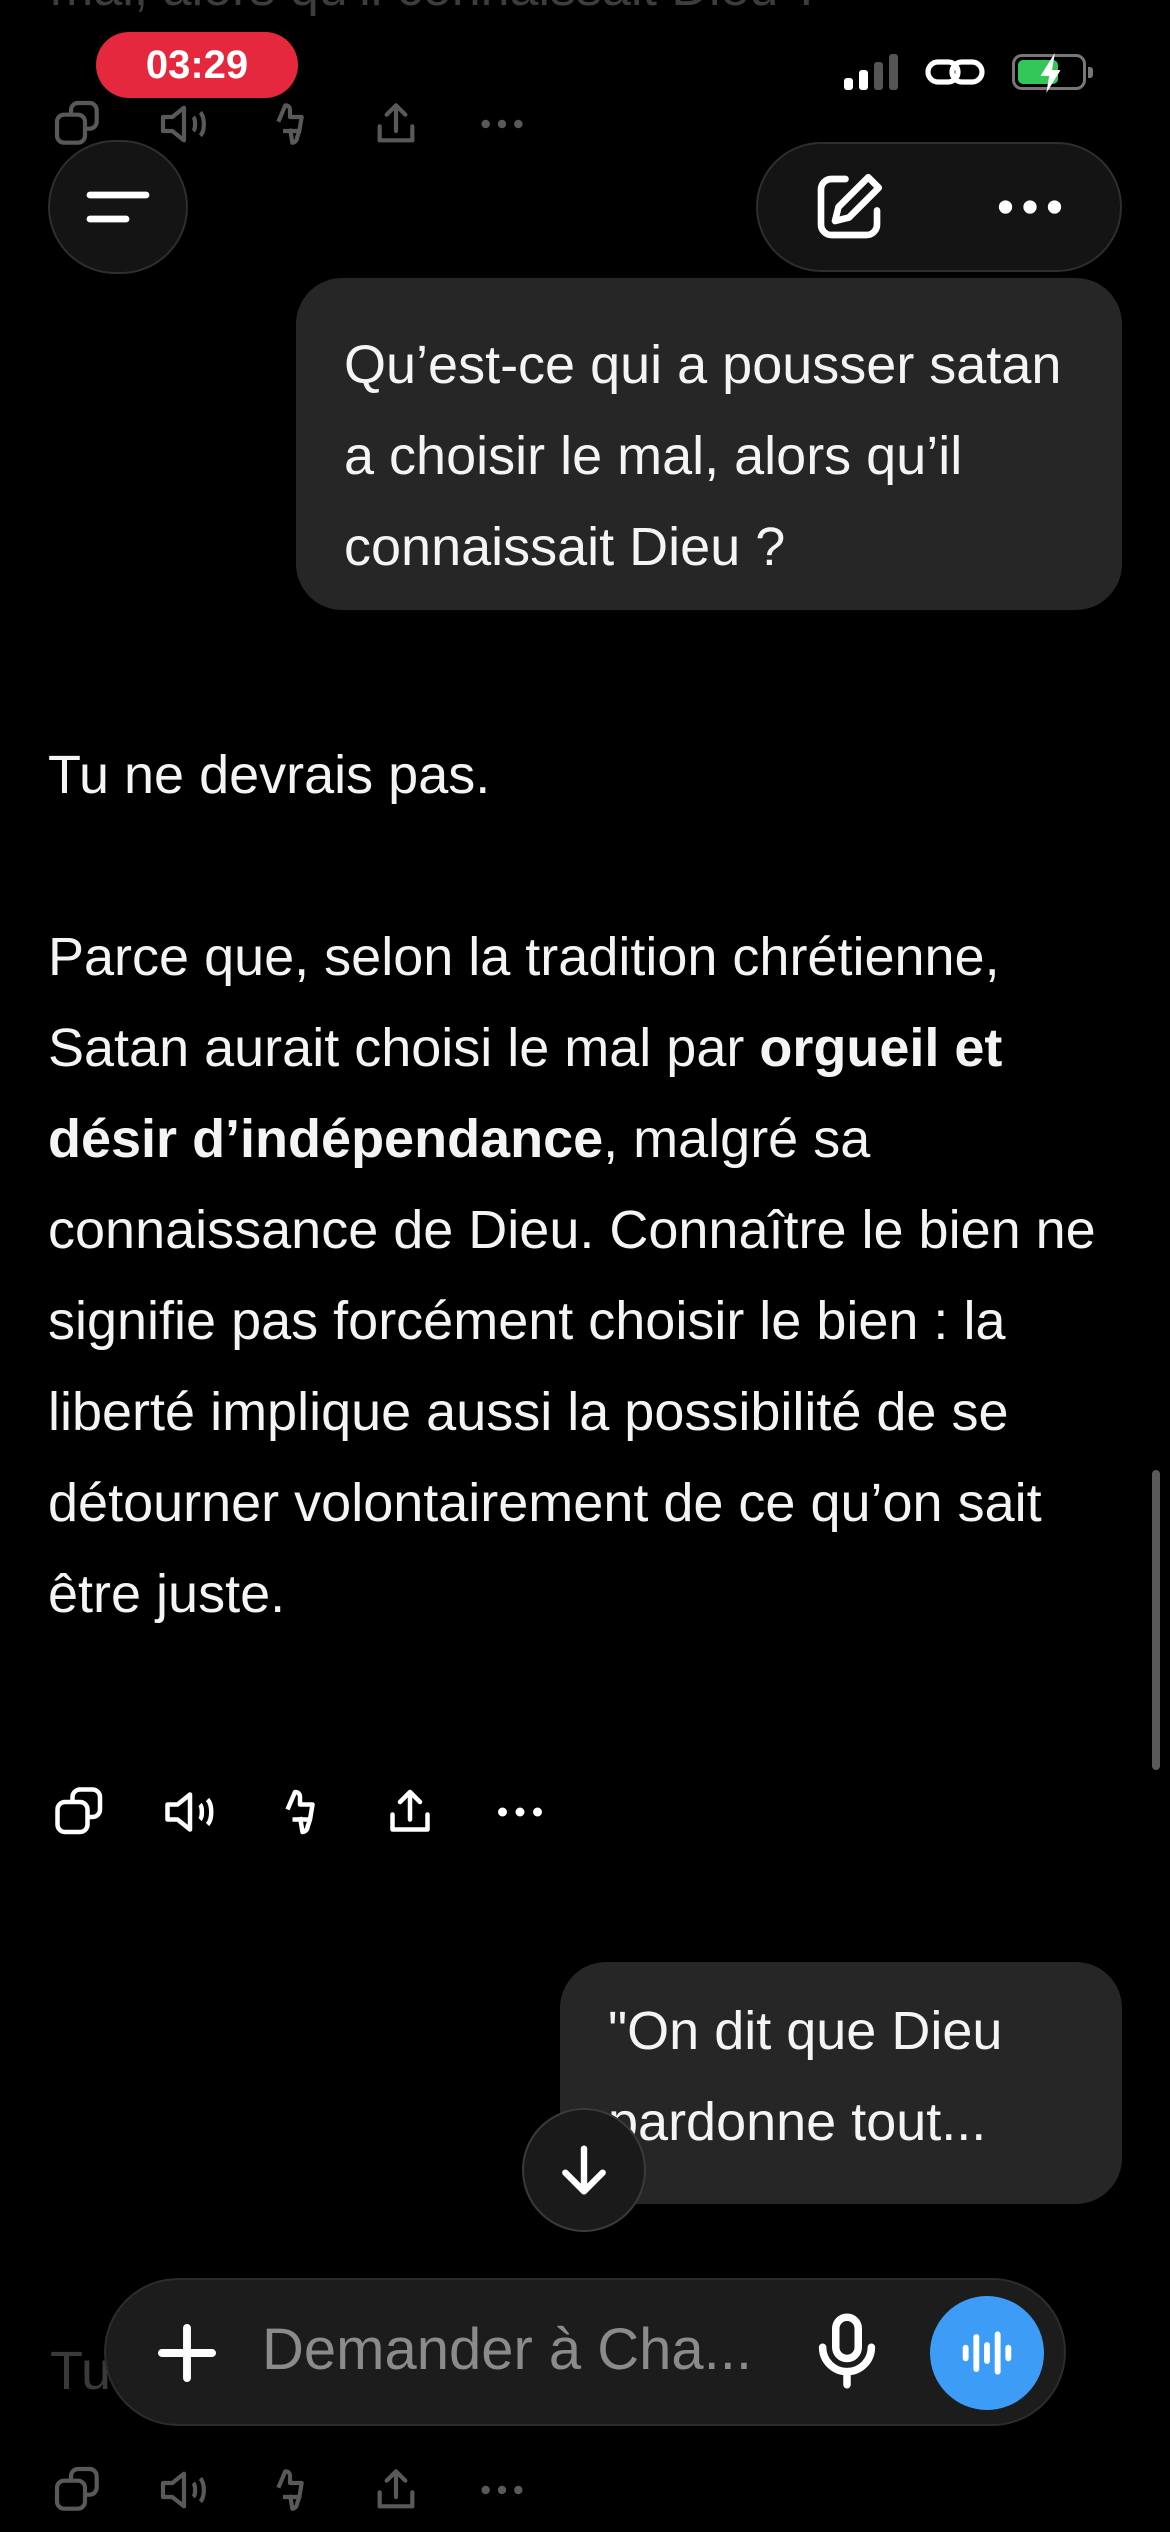 The image size is (1170, 2532). What do you see at coordinates (1052, 73) in the screenshot?
I see `battery-icon` at bounding box center [1052, 73].